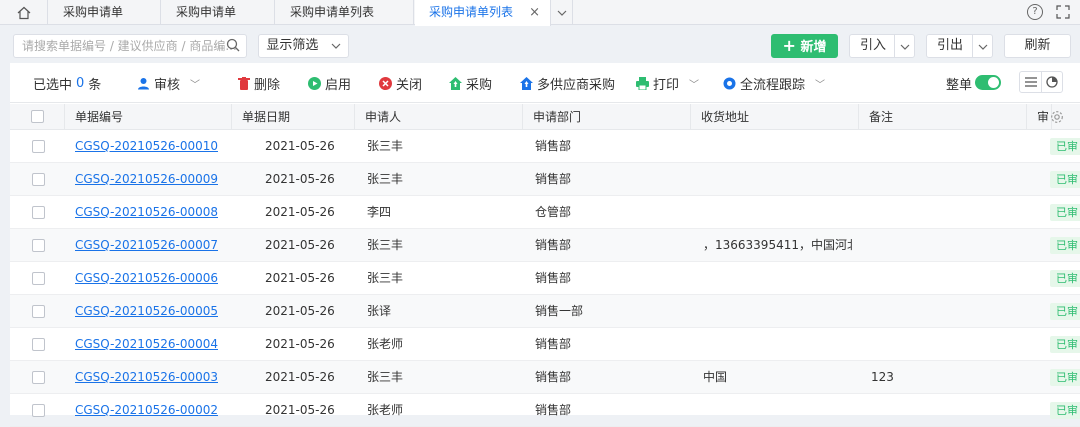 This screenshot has height=427, width=1080. I want to click on import-button: 引入, so click(882, 46).